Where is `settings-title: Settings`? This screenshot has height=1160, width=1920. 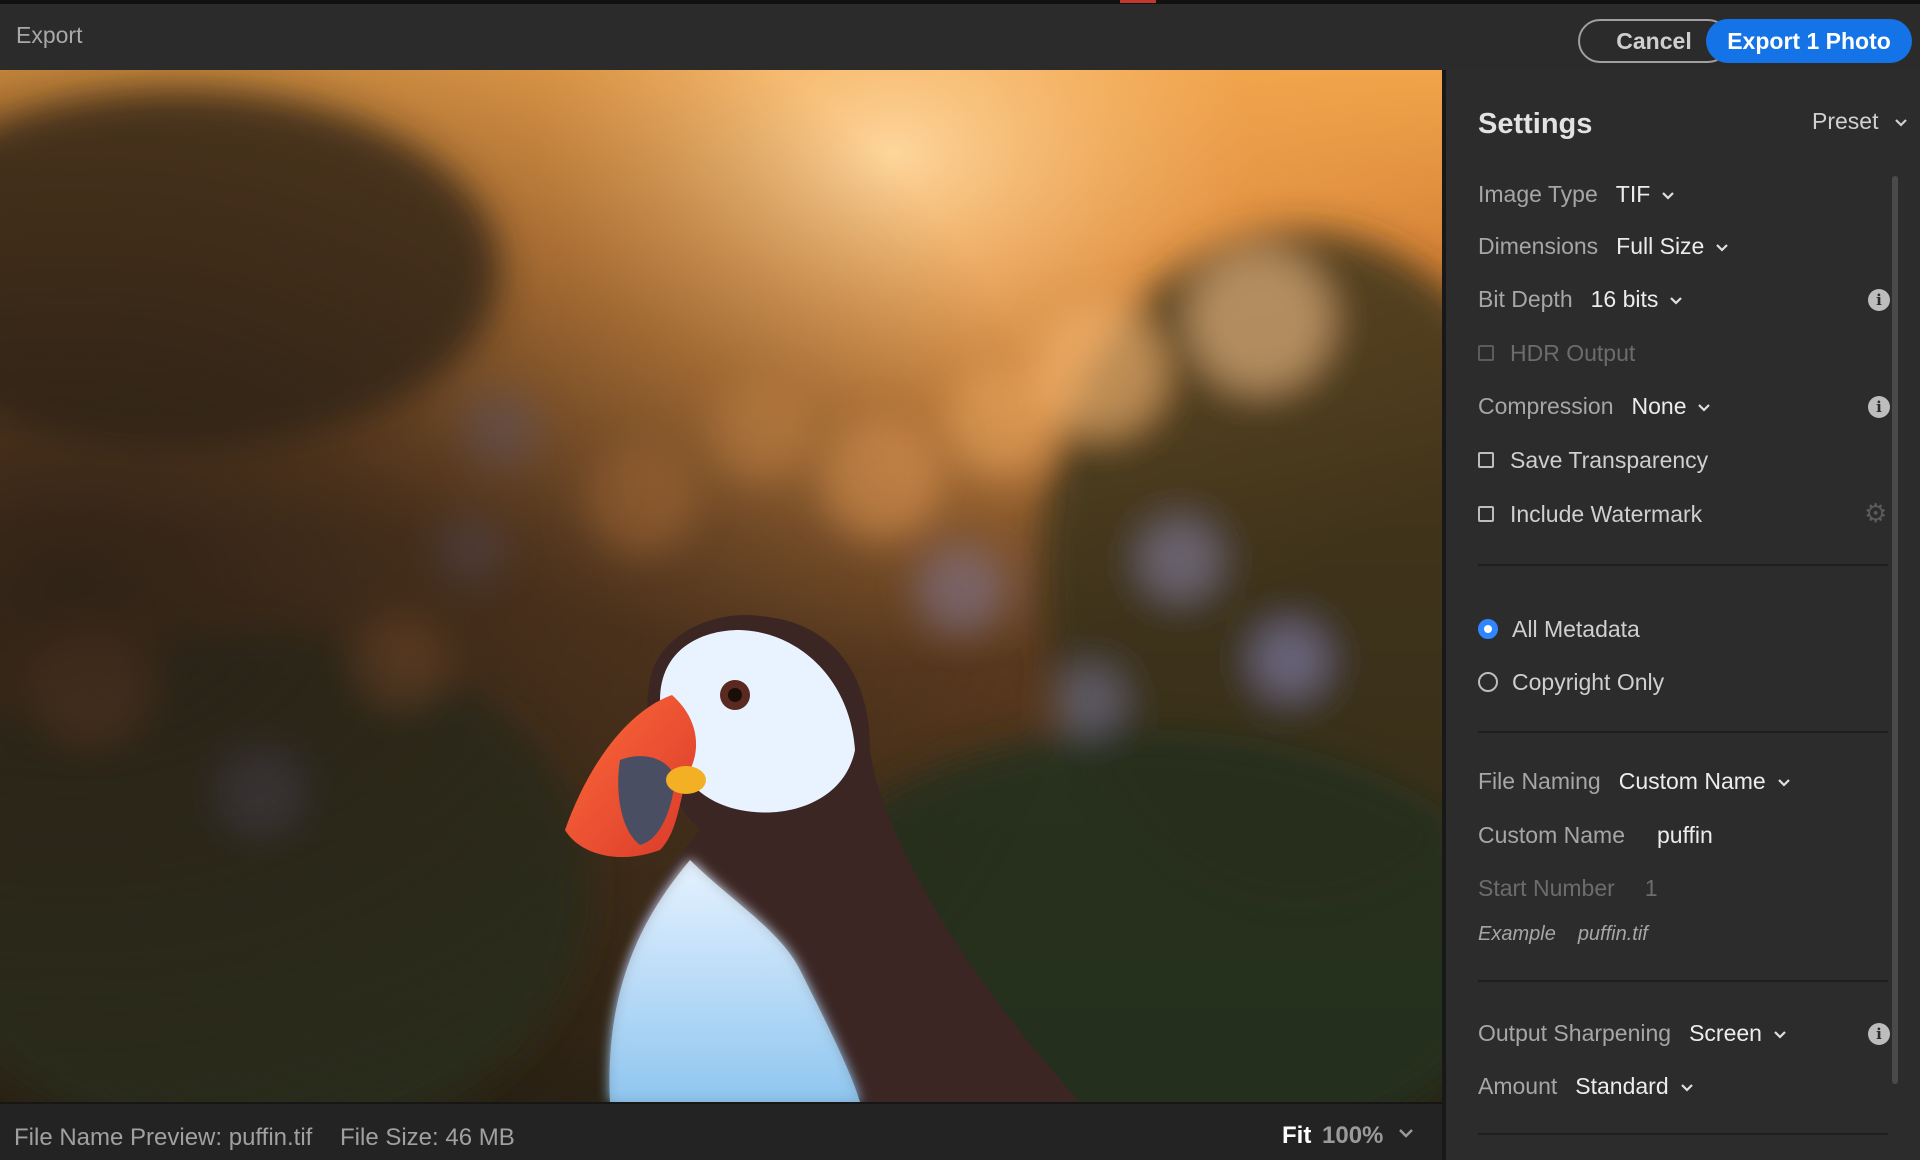 settings-title: Settings is located at coordinates (1535, 124).